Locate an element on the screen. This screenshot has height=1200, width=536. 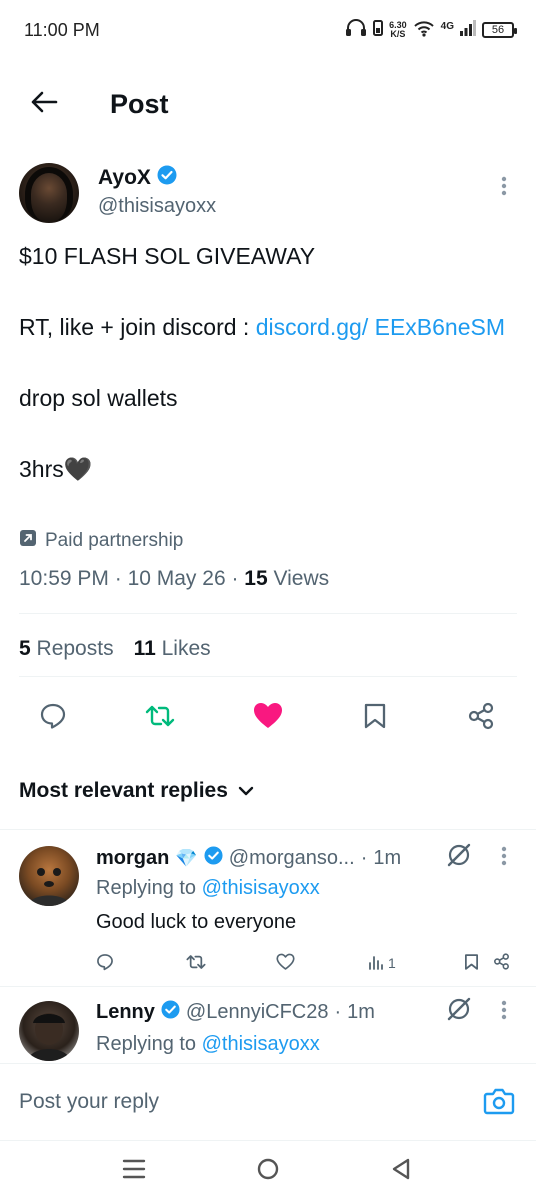
back-arrow-icon is located at coordinates (44, 104).